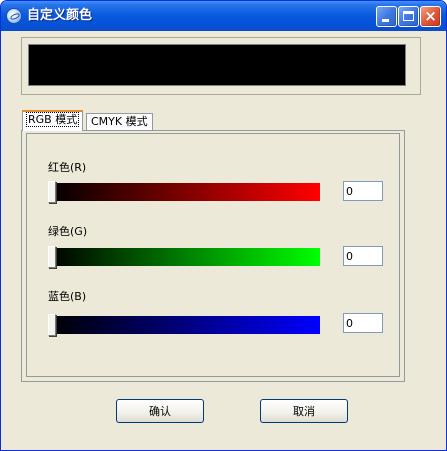  What do you see at coordinates (363, 191) in the screenshot?
I see `red-value-input` at bounding box center [363, 191].